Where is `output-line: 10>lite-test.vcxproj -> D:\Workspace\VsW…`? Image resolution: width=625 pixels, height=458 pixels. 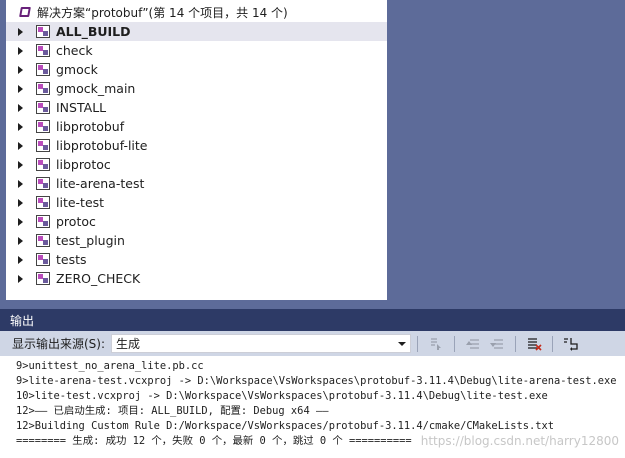
output-line: 10>lite-test.vcxproj -> D:\Workspace\VsW… is located at coordinates (282, 396).